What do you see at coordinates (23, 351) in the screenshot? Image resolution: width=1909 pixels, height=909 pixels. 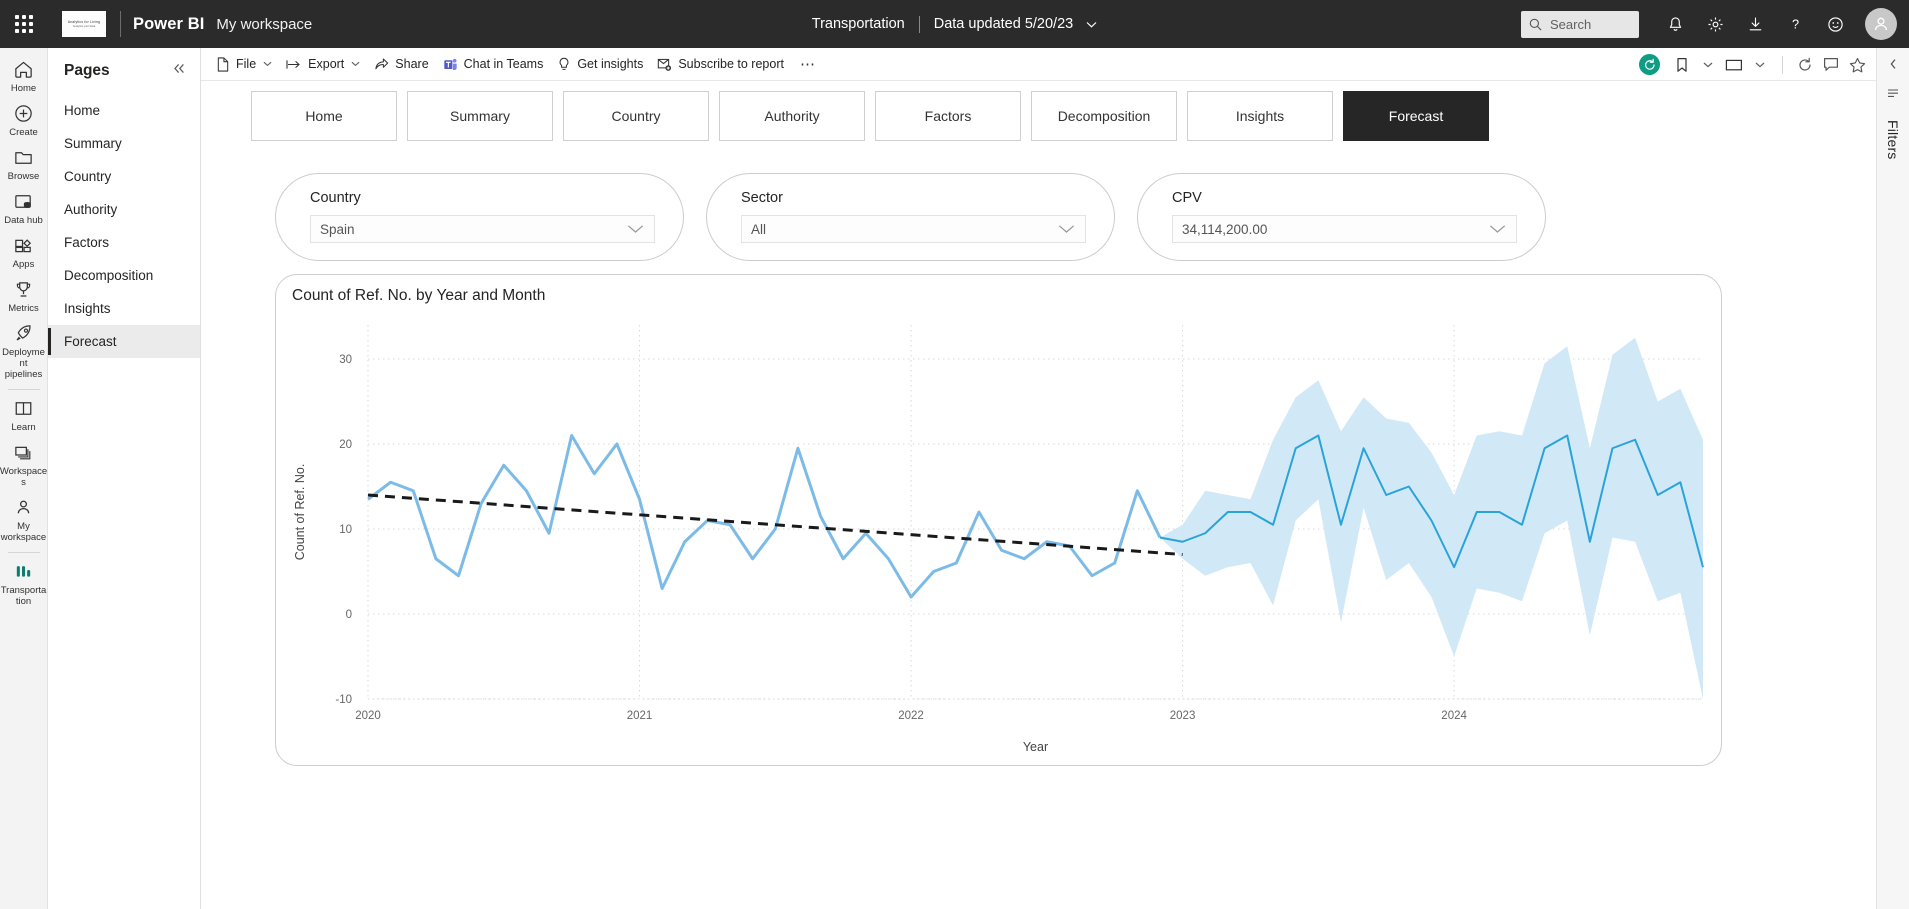 I see `rail-item-deployment-pipelines: Deployment pipelines` at bounding box center [23, 351].